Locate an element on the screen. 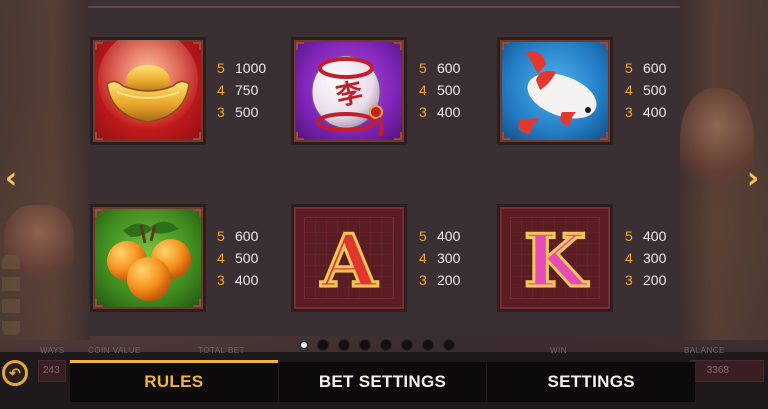  oranges-symbol is located at coordinates (148, 258).